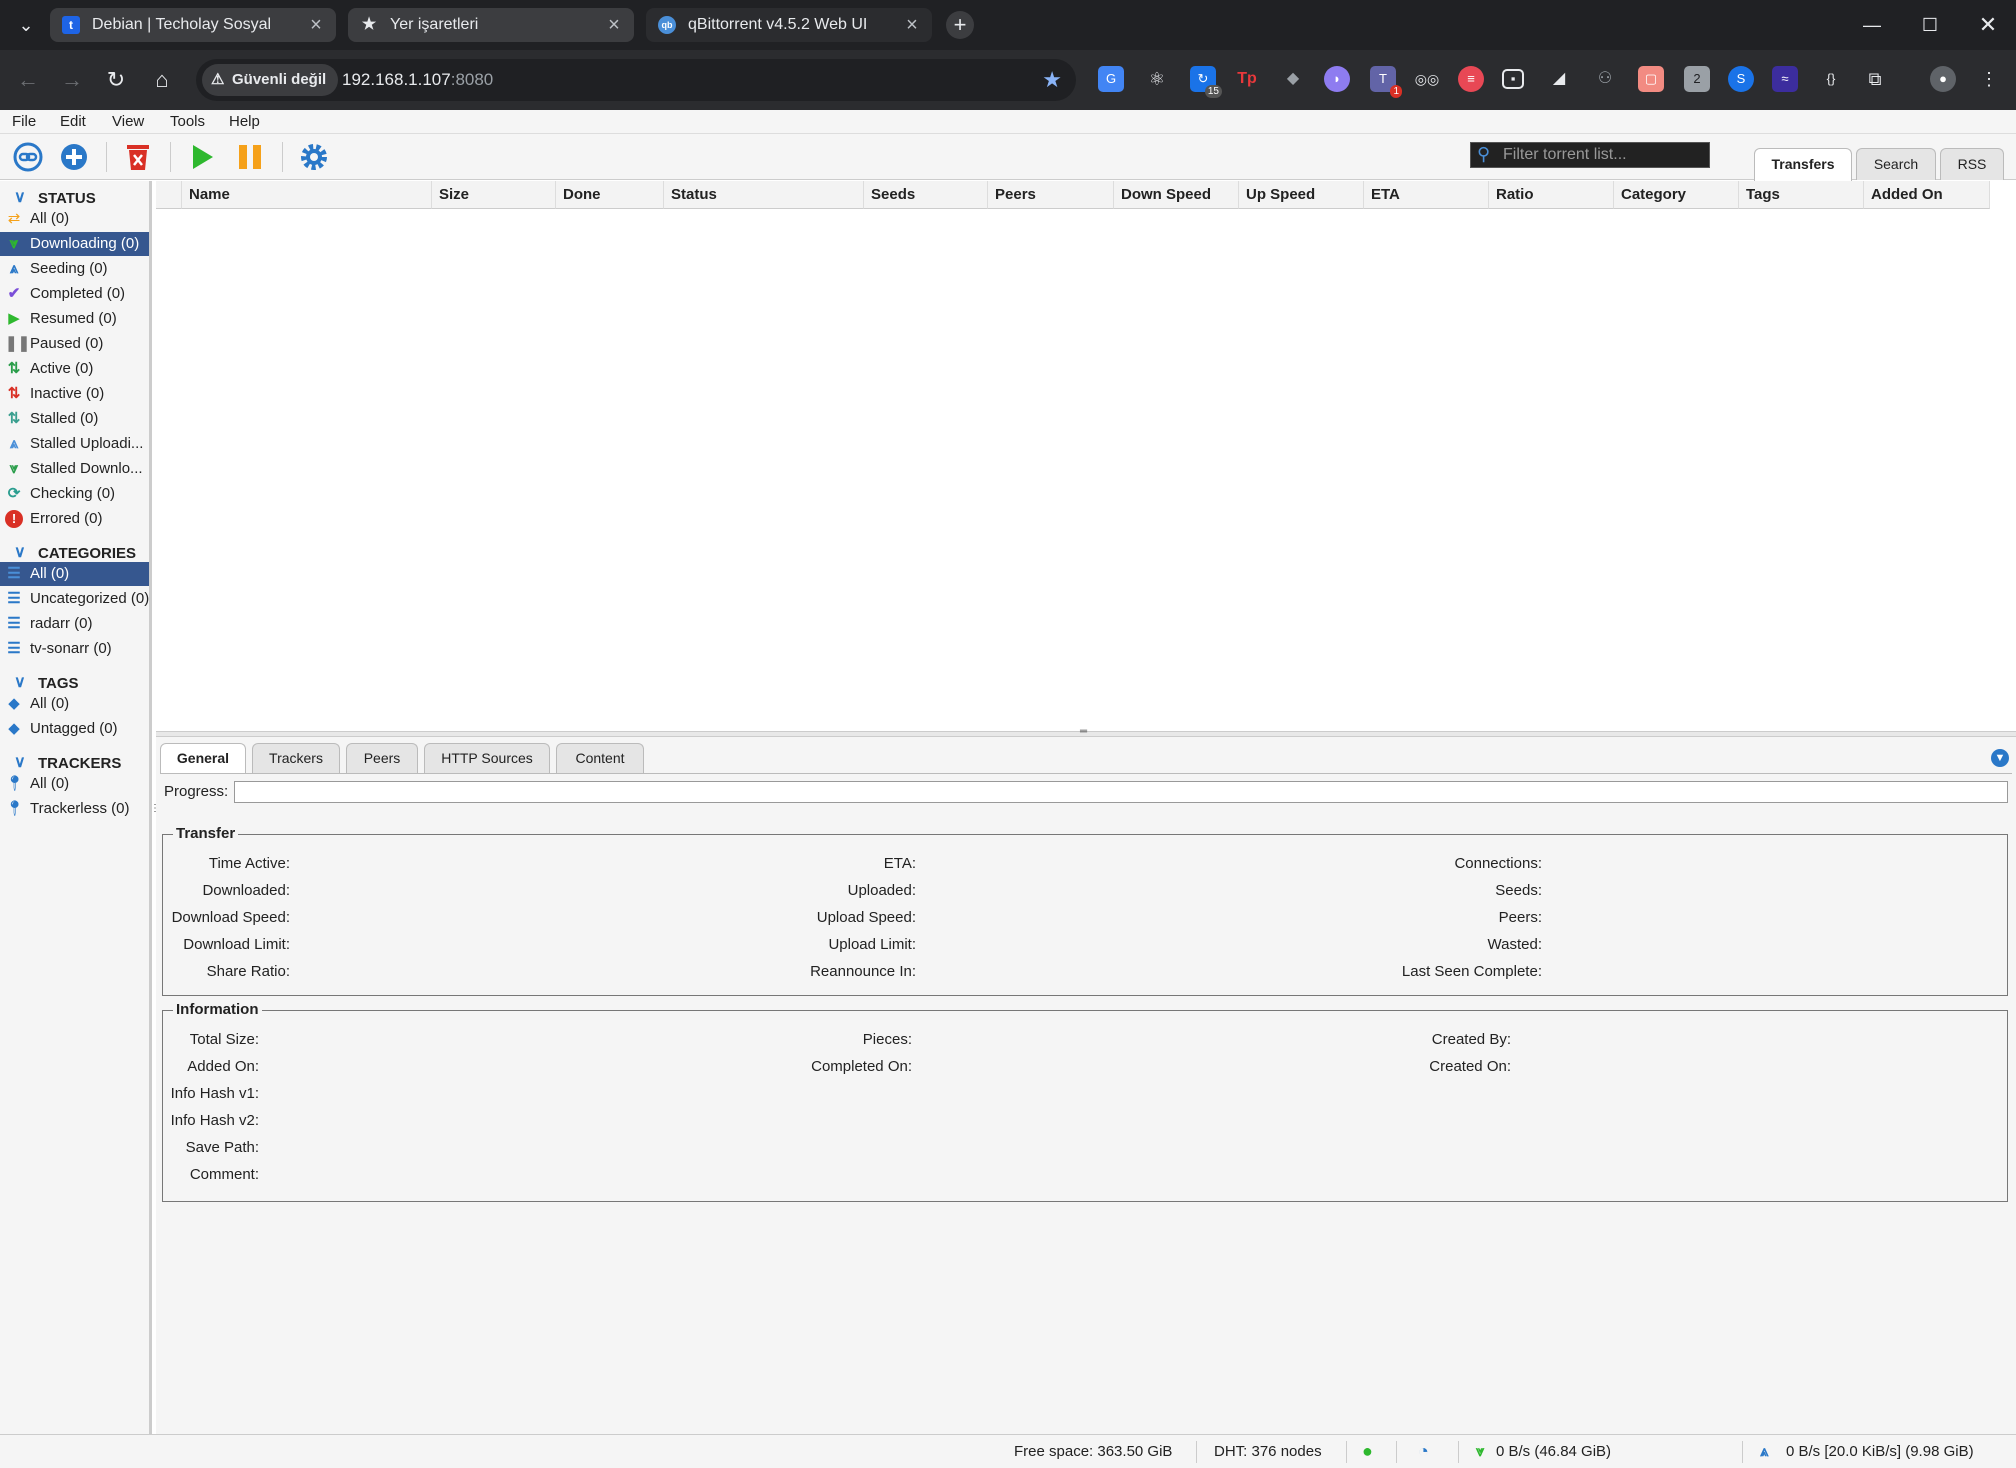 The image size is (2016, 1468). What do you see at coordinates (494, 195) in the screenshot?
I see `column-header-size: Size` at bounding box center [494, 195].